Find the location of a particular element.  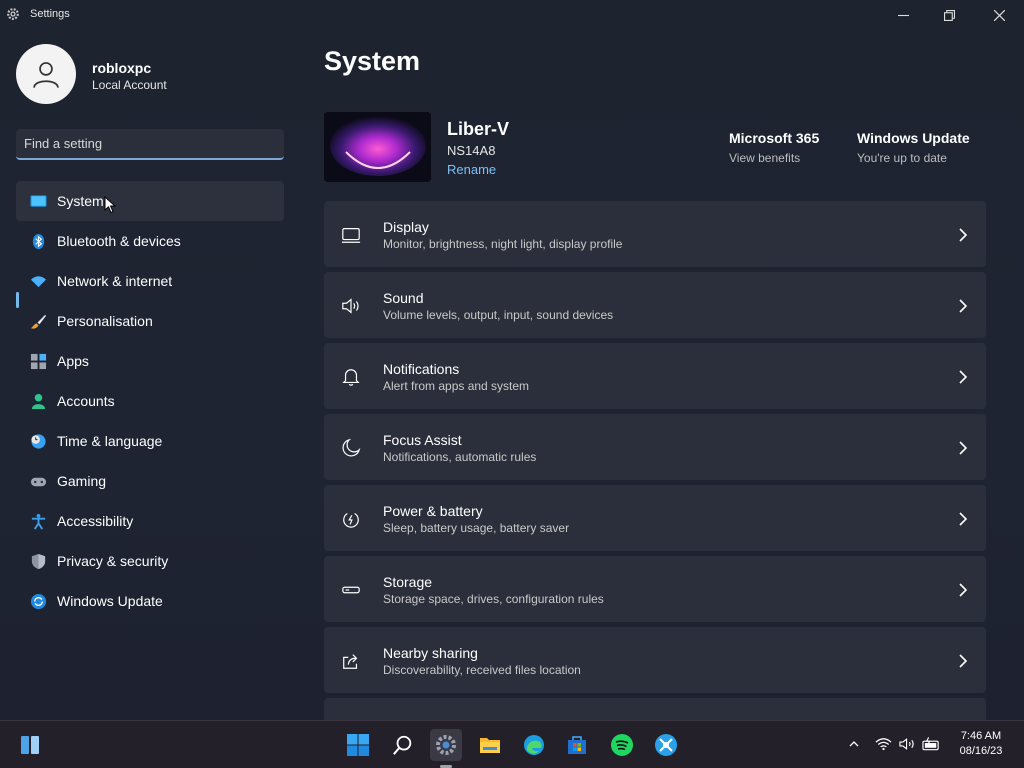

settings-icon is located at coordinates (446, 745).